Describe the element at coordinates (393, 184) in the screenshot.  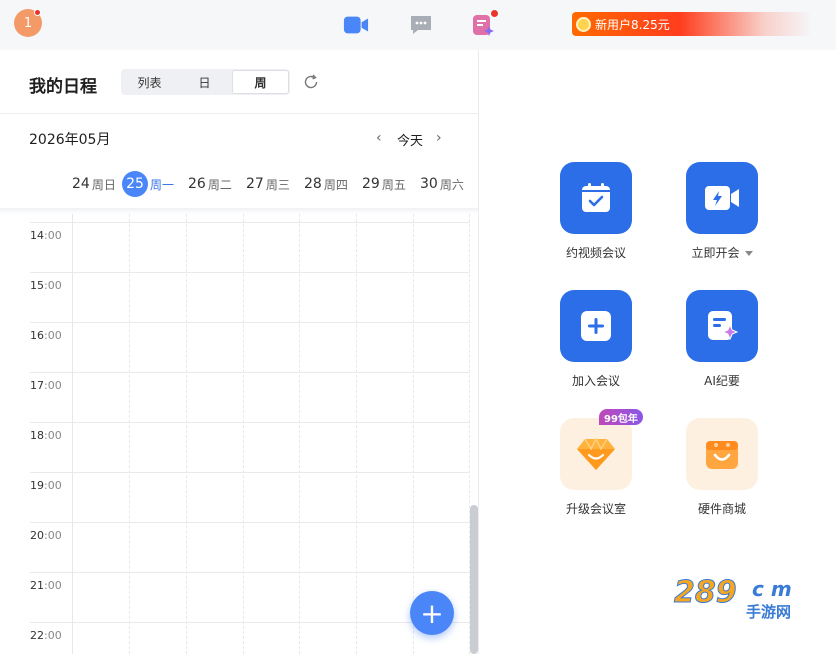
I see `weekday-label: 周五` at that location.